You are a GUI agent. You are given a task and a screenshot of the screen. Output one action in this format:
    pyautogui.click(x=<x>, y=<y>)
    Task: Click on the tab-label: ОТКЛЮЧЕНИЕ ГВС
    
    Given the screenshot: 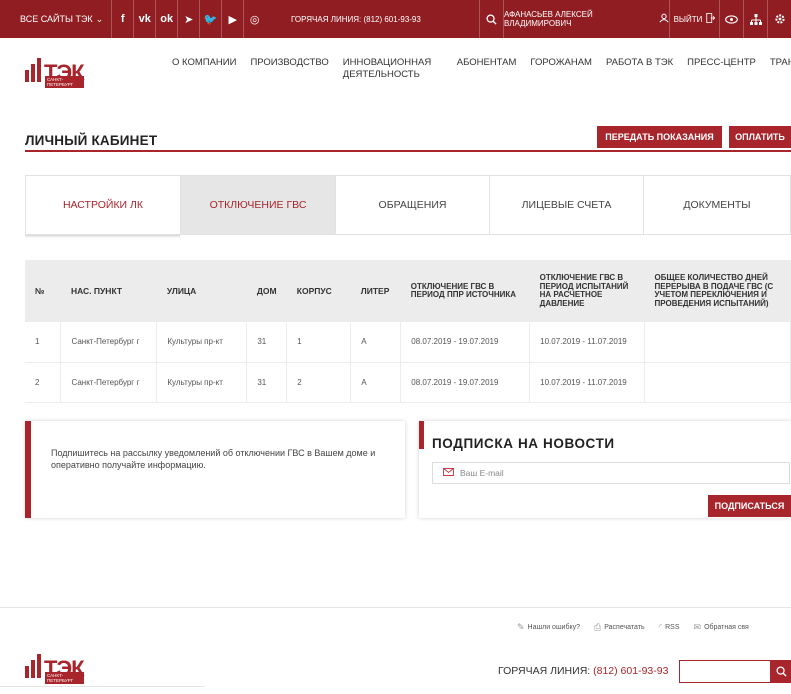 What is the action you would take?
    pyautogui.click(x=258, y=205)
    